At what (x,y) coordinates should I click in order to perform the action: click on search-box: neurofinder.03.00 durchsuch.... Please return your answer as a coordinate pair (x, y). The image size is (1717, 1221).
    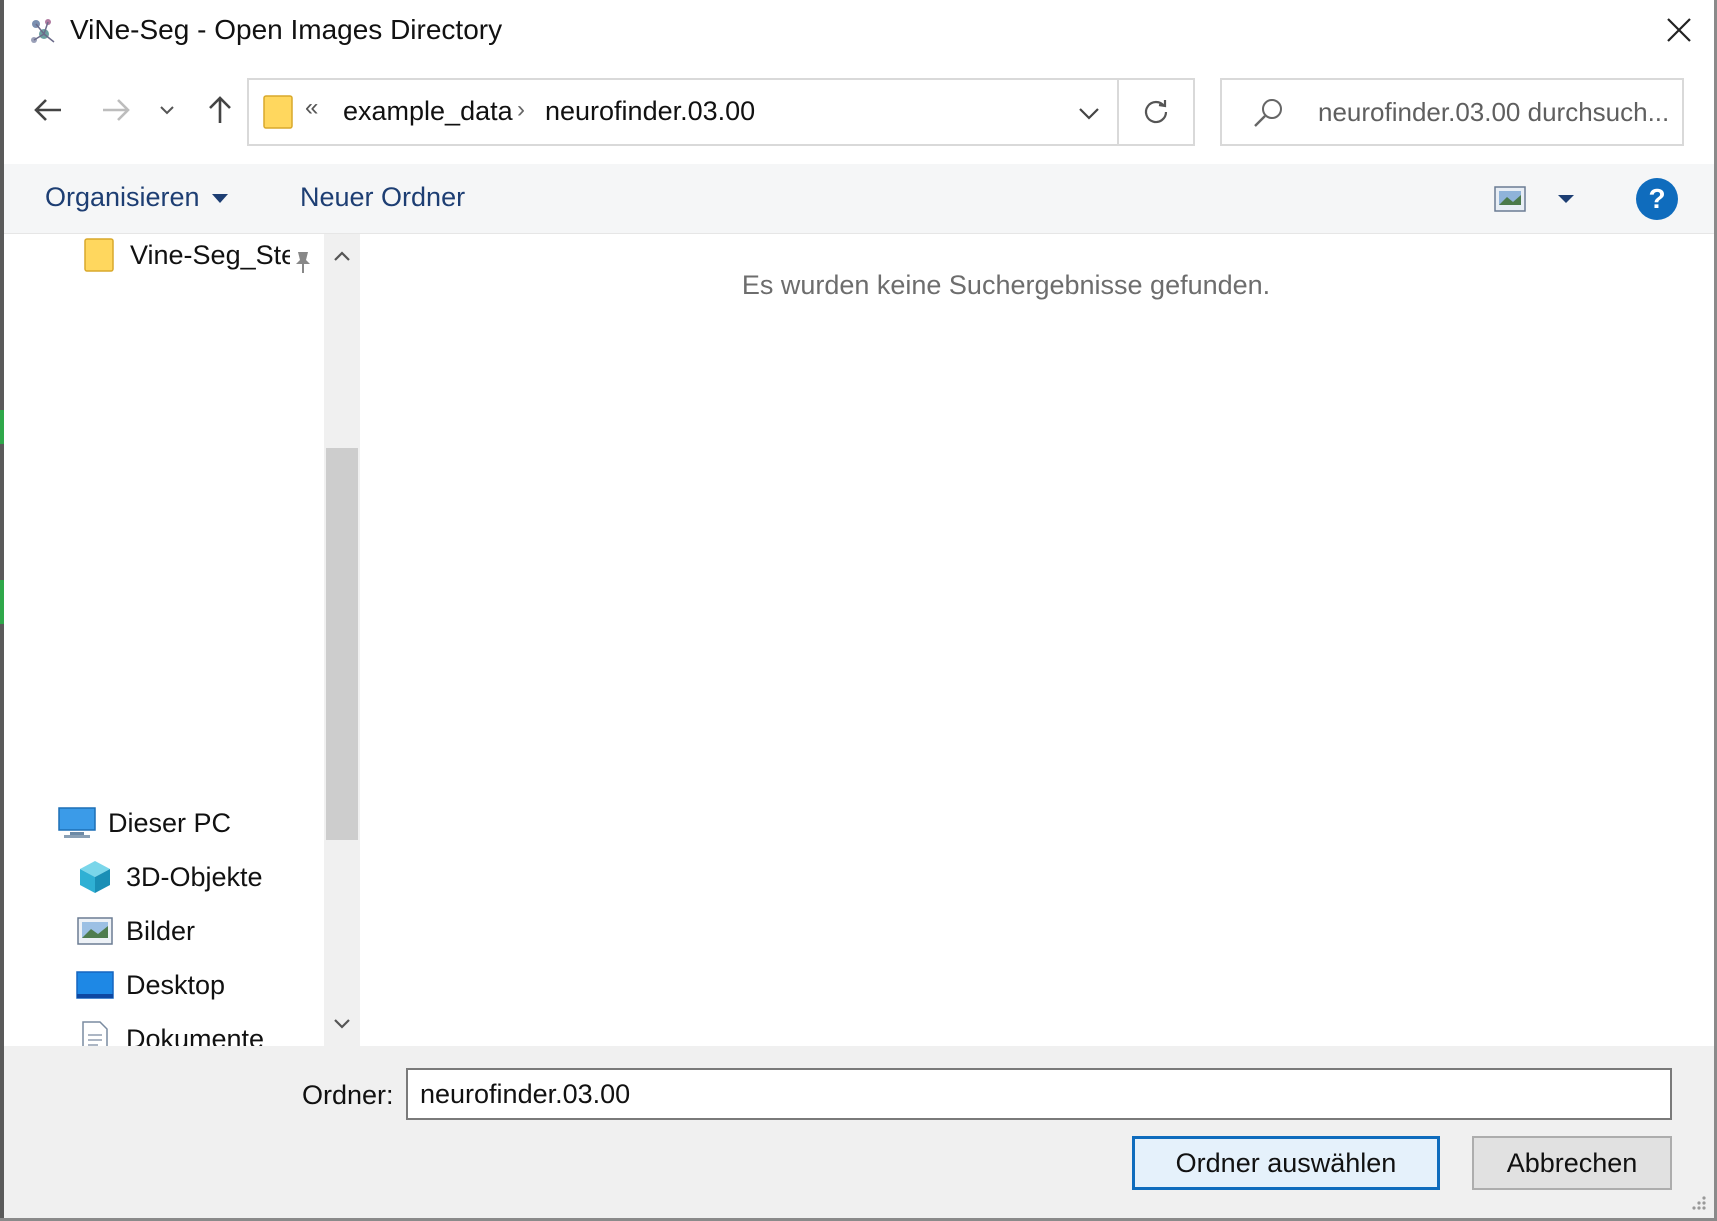
    Looking at the image, I should click on (1452, 112).